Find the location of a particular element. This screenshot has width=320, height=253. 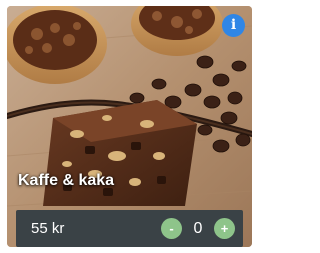

order-bar: 55 kr - 0 + is located at coordinates (129, 228).